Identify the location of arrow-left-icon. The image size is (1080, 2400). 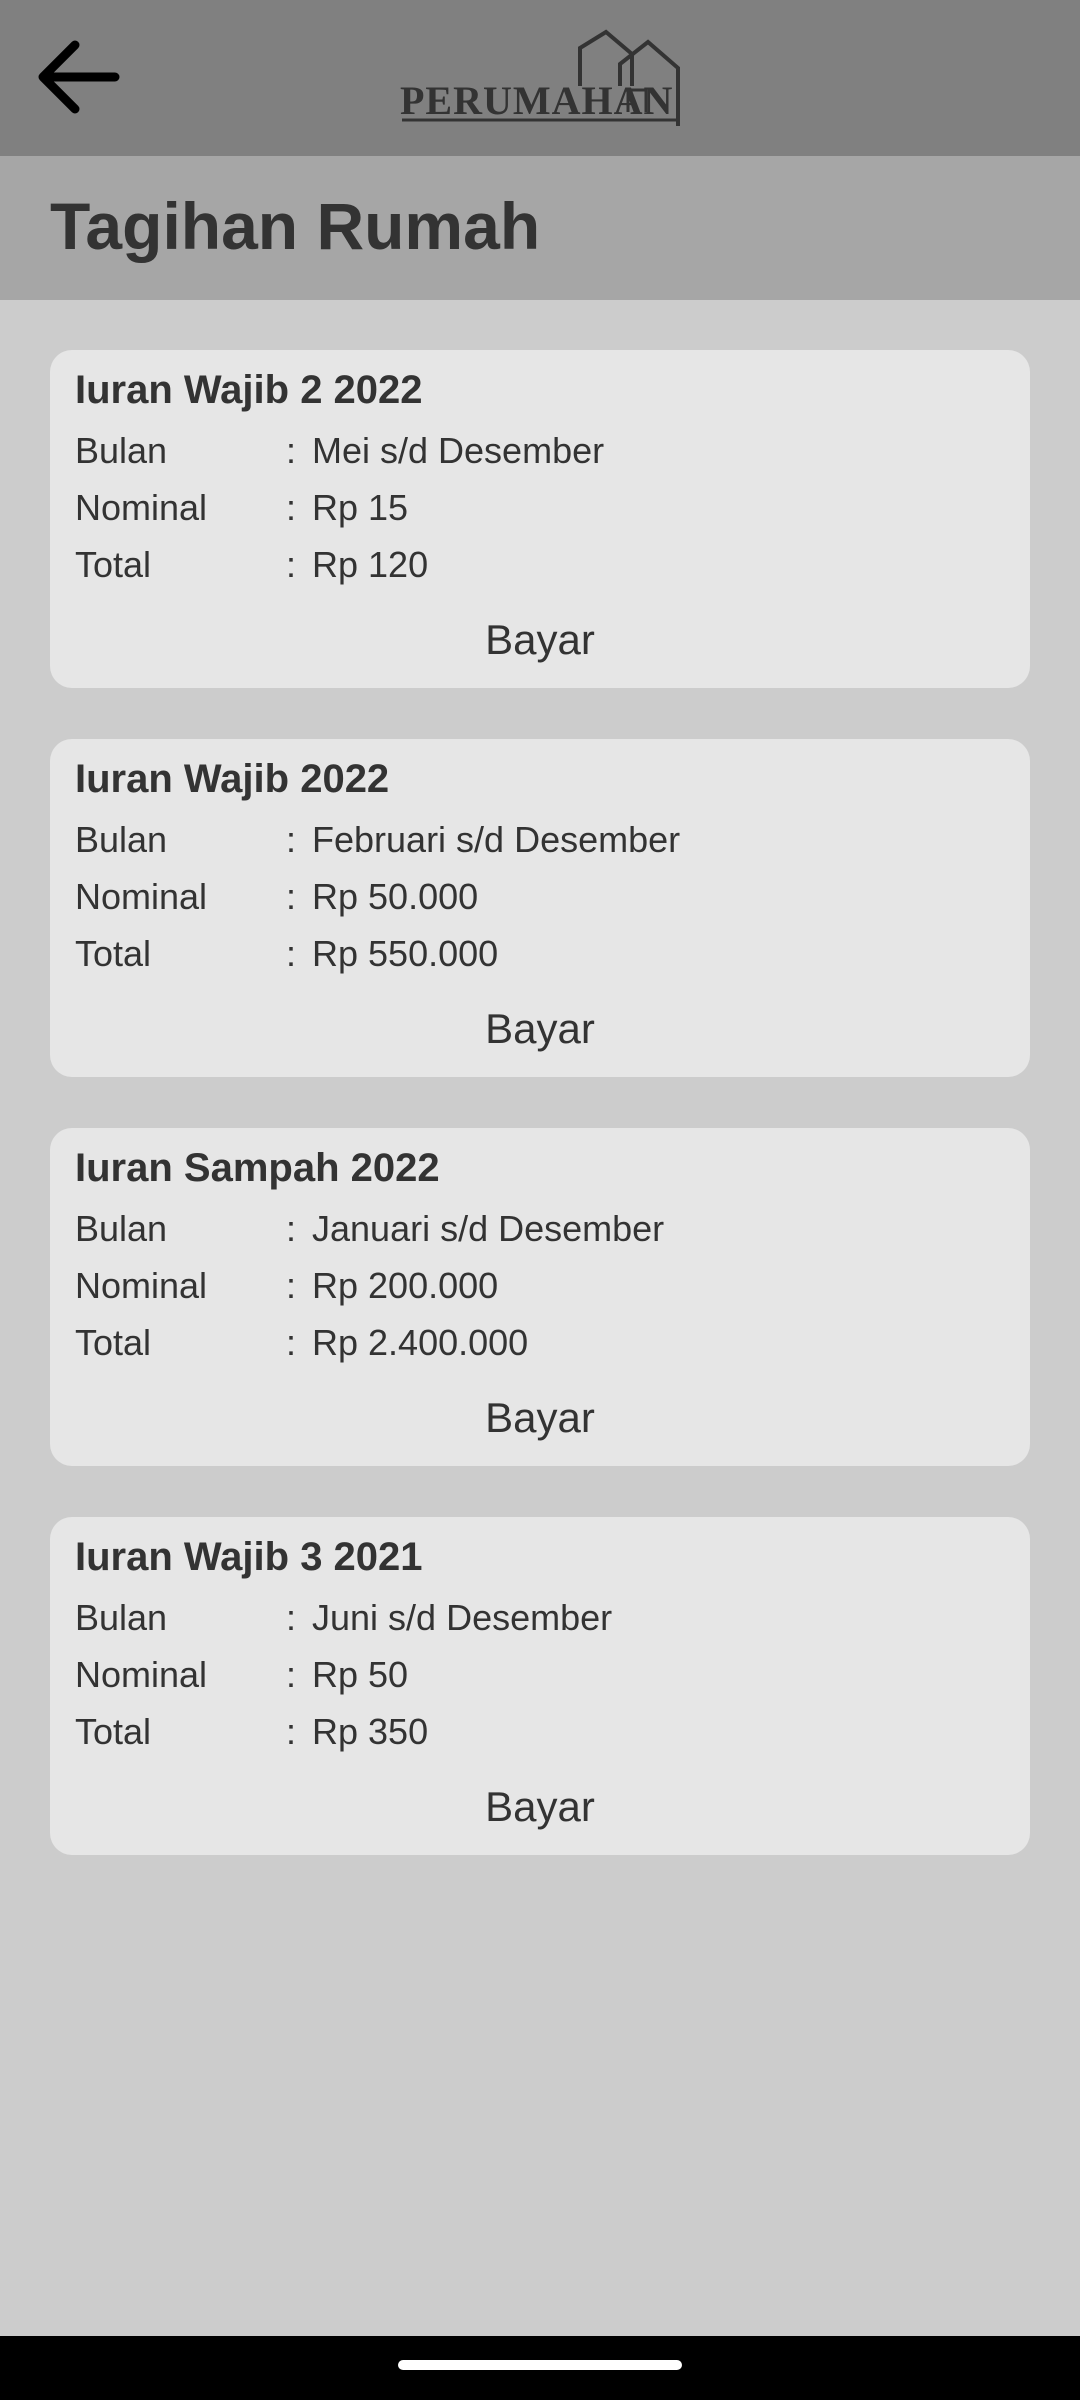
(79, 77).